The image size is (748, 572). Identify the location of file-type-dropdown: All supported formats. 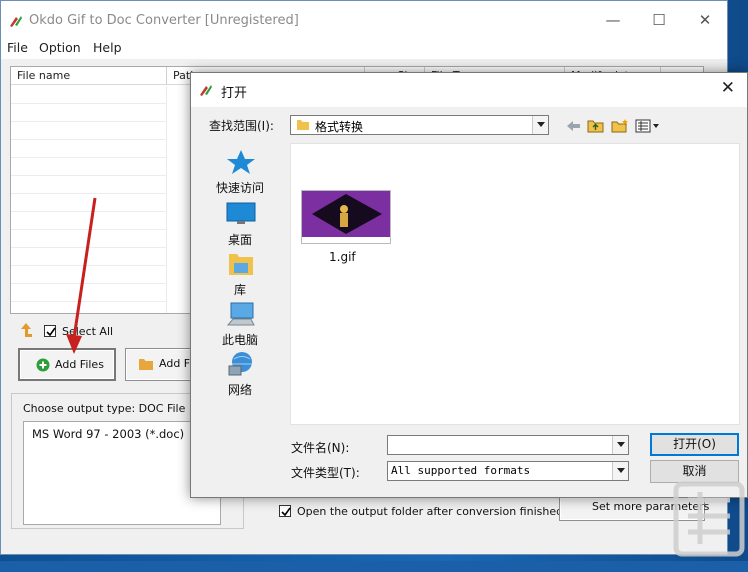
(508, 471).